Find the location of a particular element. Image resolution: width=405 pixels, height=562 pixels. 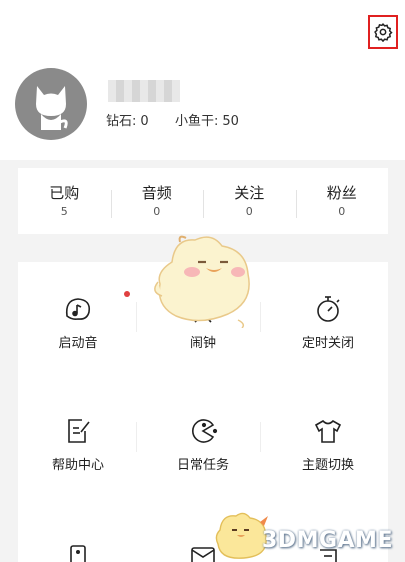

menu-help-center: 帮助中心 is located at coordinates (78, 471).